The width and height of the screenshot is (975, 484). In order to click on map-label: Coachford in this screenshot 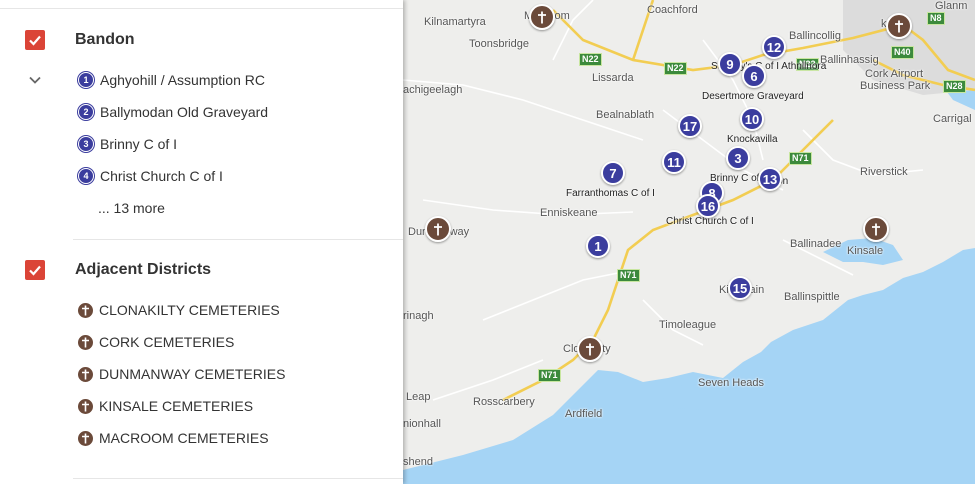, I will do `click(672, 10)`.